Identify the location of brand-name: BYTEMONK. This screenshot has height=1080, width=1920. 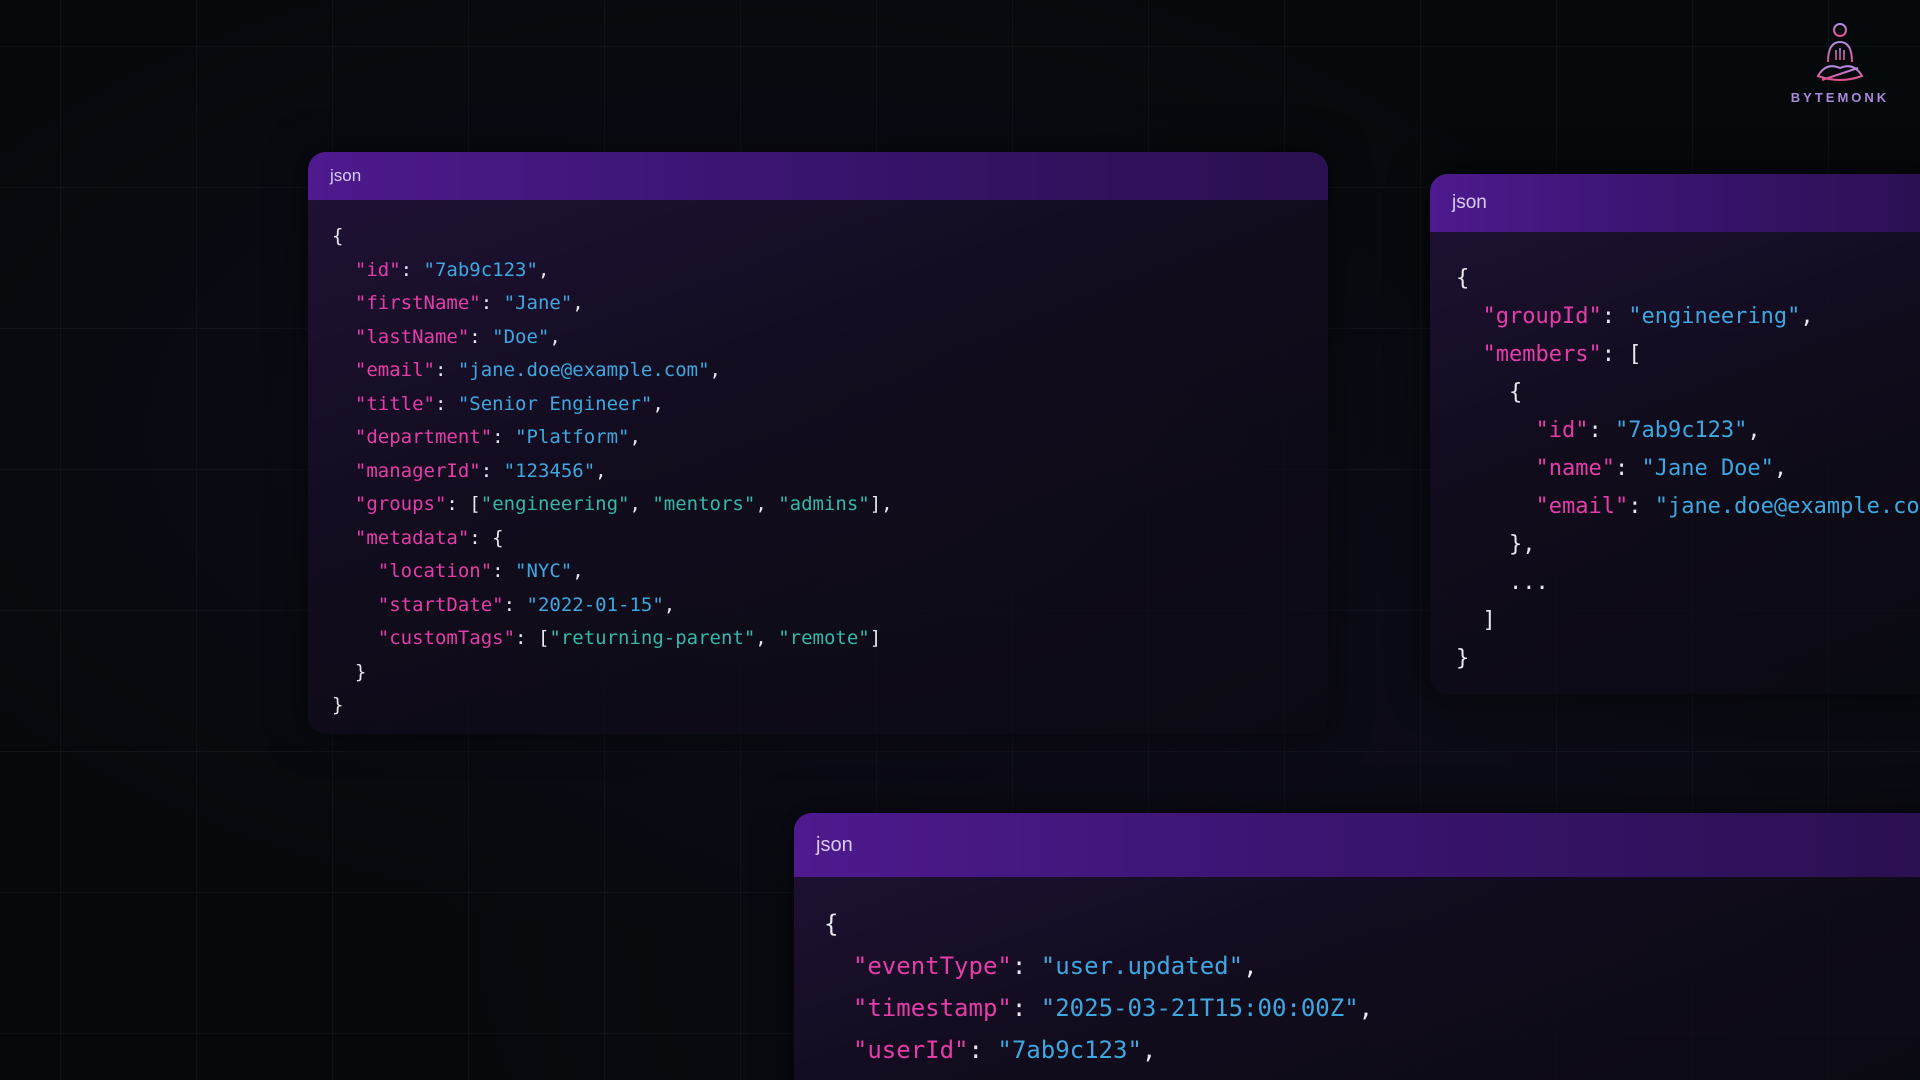
(1840, 97).